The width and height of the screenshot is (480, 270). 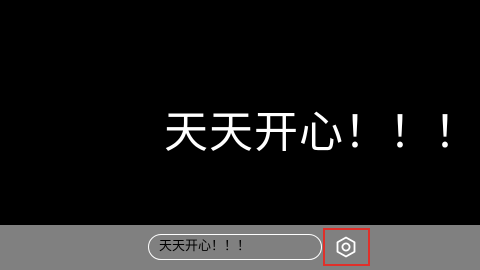 I want to click on settings-button, so click(x=346, y=247).